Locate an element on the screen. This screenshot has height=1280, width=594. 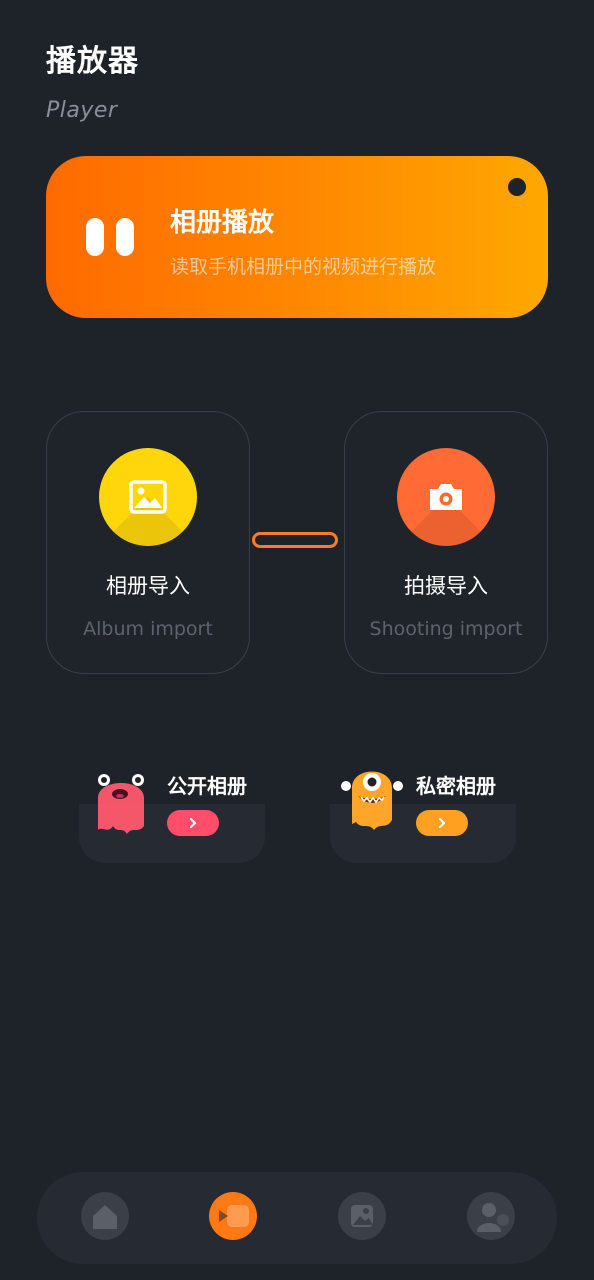
public-album-arrow-button is located at coordinates (193, 823).